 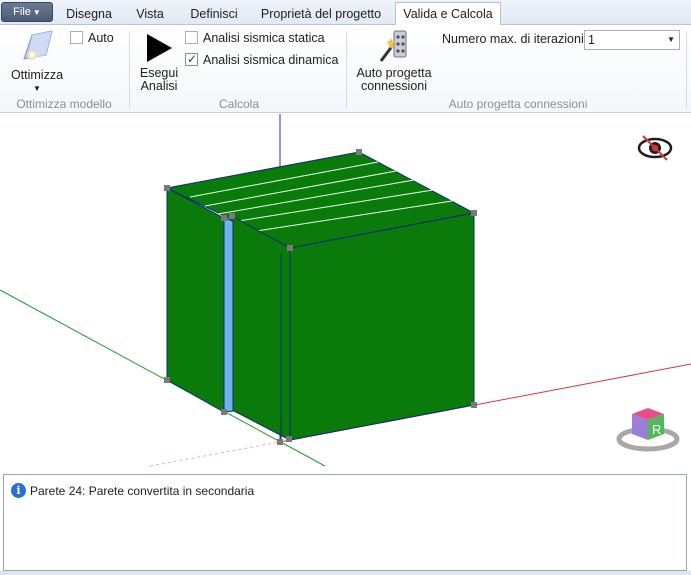 I want to click on tab-definisci: Definisci, so click(x=214, y=14).